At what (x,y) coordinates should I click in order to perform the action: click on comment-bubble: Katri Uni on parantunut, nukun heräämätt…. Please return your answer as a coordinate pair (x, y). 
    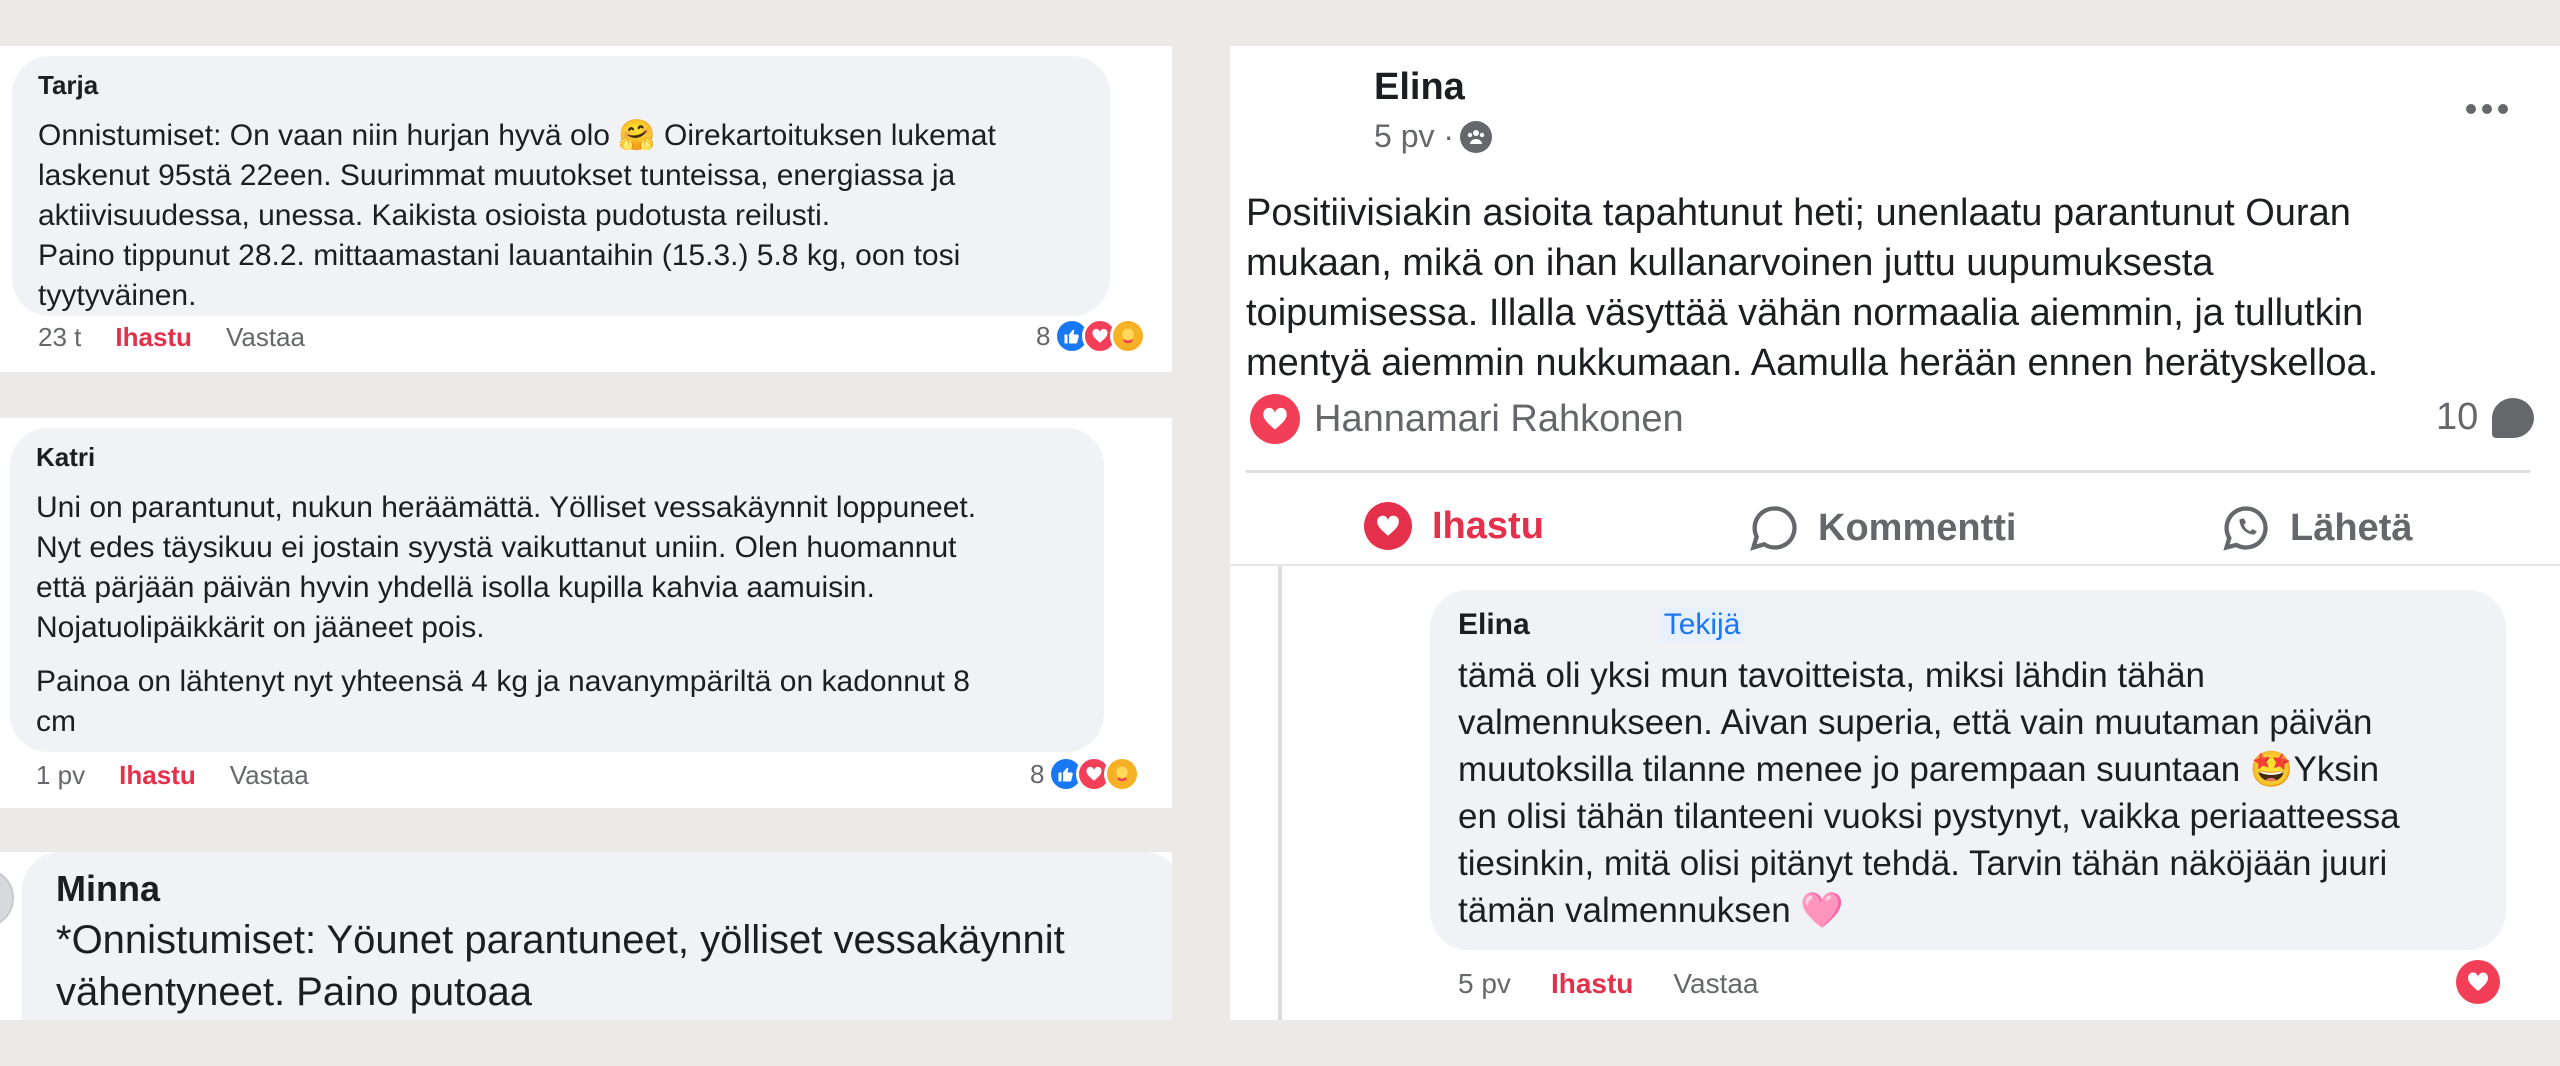
    Looking at the image, I should click on (557, 590).